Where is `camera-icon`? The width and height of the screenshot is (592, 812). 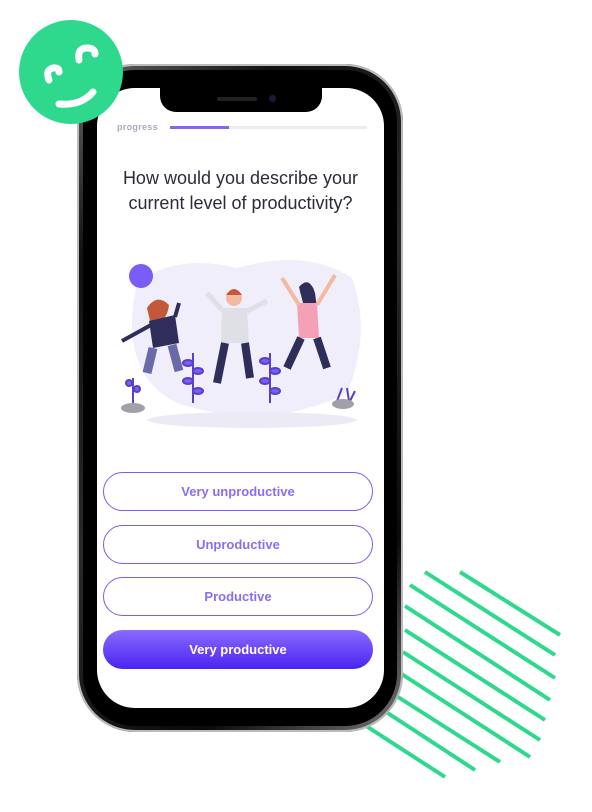 camera-icon is located at coordinates (272, 98).